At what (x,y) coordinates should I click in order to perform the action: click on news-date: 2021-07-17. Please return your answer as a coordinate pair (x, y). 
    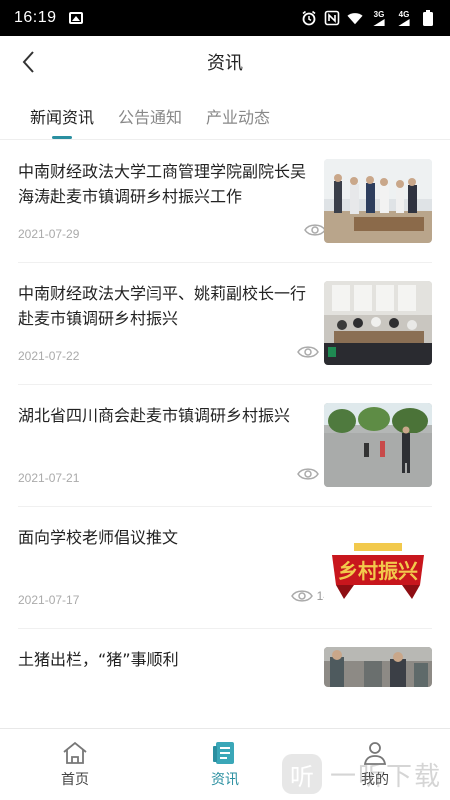
    Looking at the image, I should click on (49, 600).